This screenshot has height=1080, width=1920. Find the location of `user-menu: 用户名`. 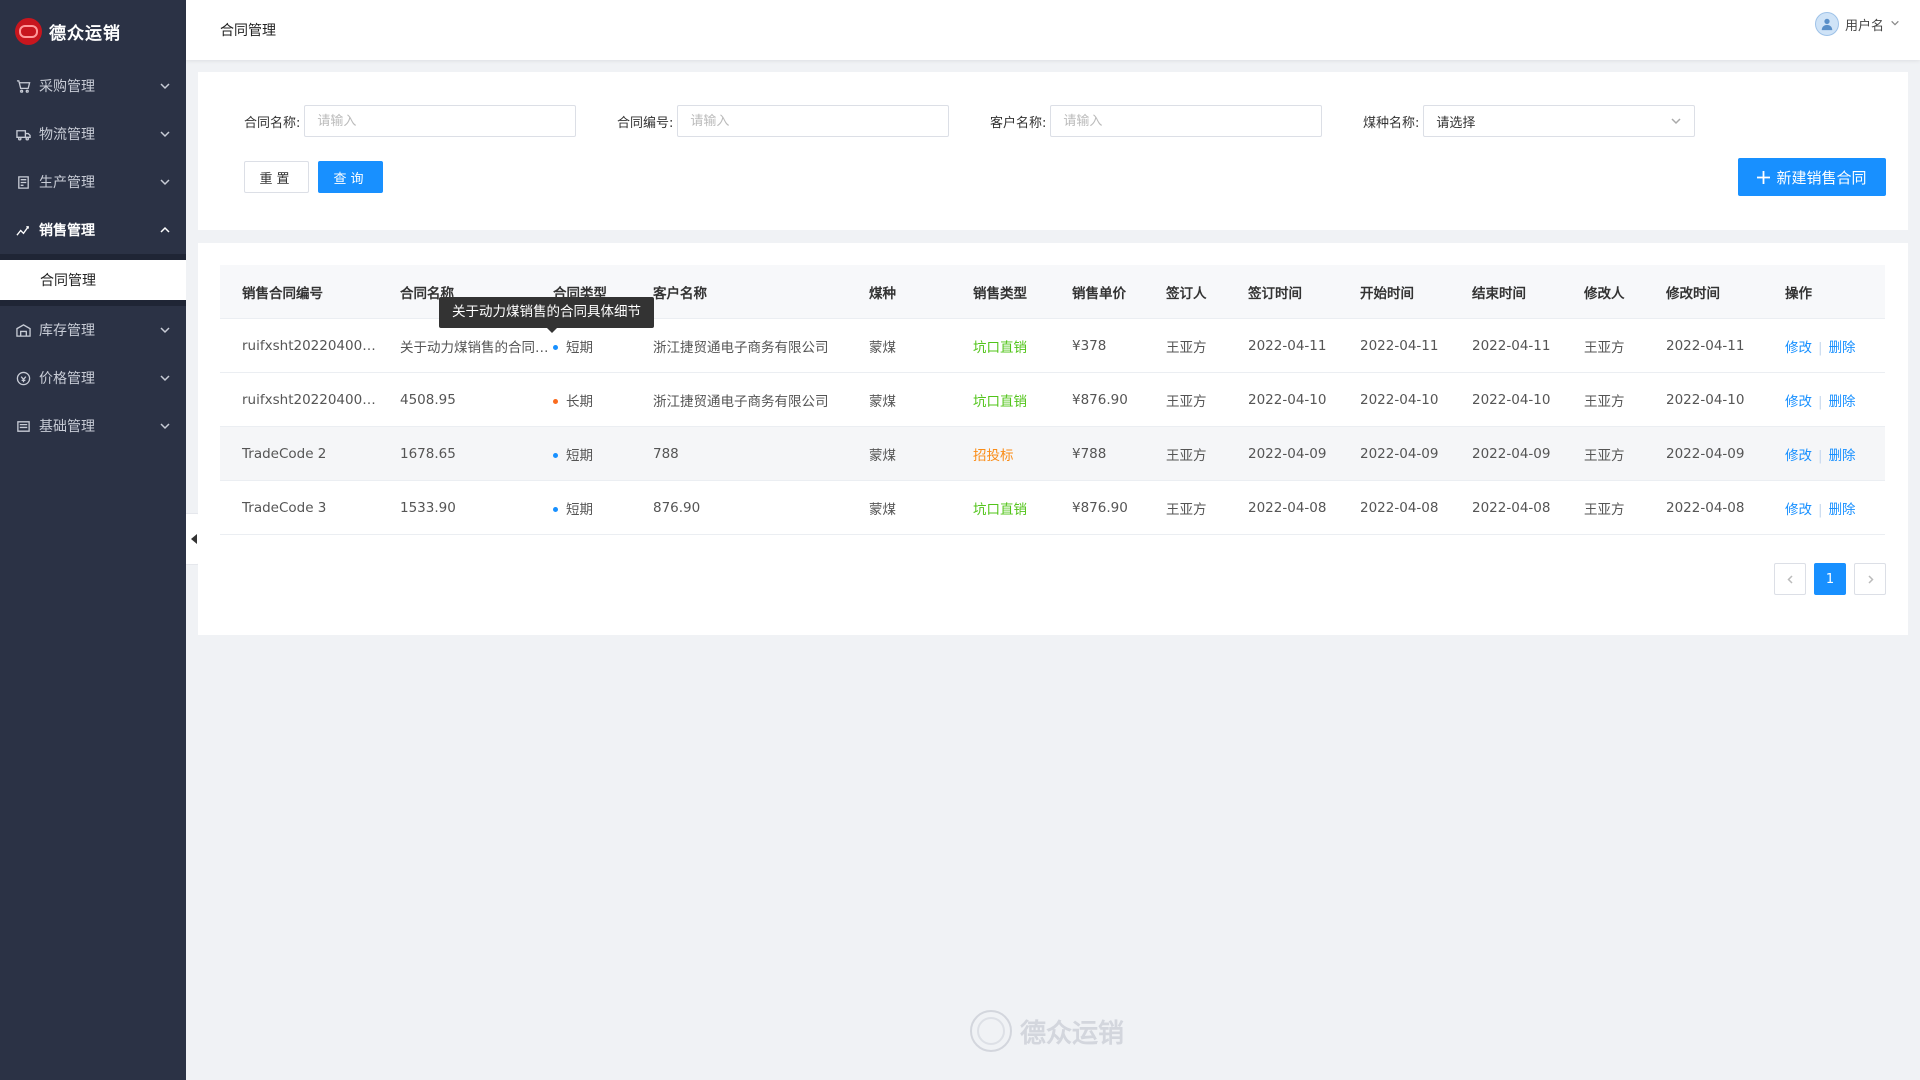

user-menu: 用户名 is located at coordinates (1857, 24).